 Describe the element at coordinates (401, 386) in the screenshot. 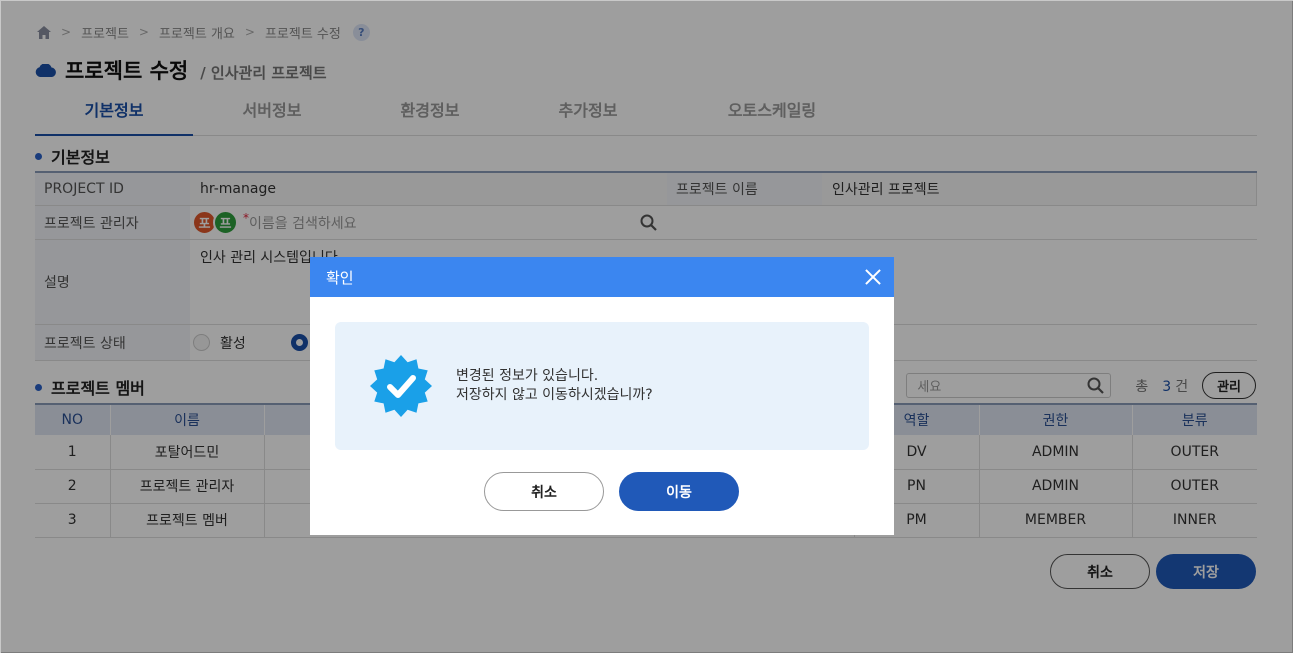

I see `verified-badge-icon` at that location.